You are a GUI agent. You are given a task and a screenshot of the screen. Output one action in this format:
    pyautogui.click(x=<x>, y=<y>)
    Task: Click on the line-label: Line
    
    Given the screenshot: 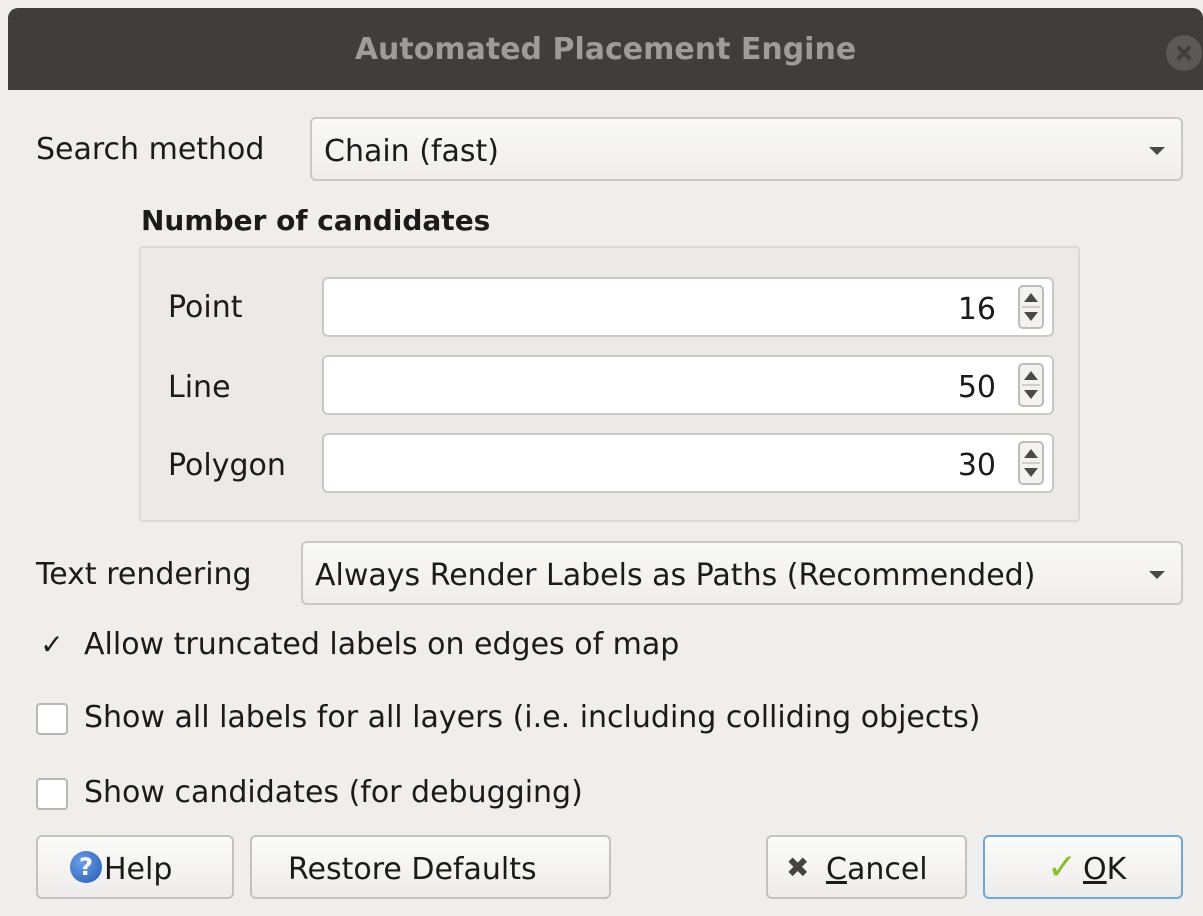 What is the action you would take?
    pyautogui.click(x=199, y=387)
    